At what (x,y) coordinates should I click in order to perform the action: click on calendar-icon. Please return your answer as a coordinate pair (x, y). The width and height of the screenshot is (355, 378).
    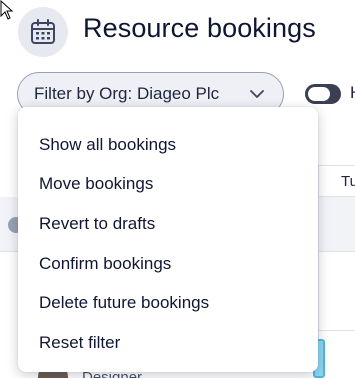
    Looking at the image, I should click on (43, 32).